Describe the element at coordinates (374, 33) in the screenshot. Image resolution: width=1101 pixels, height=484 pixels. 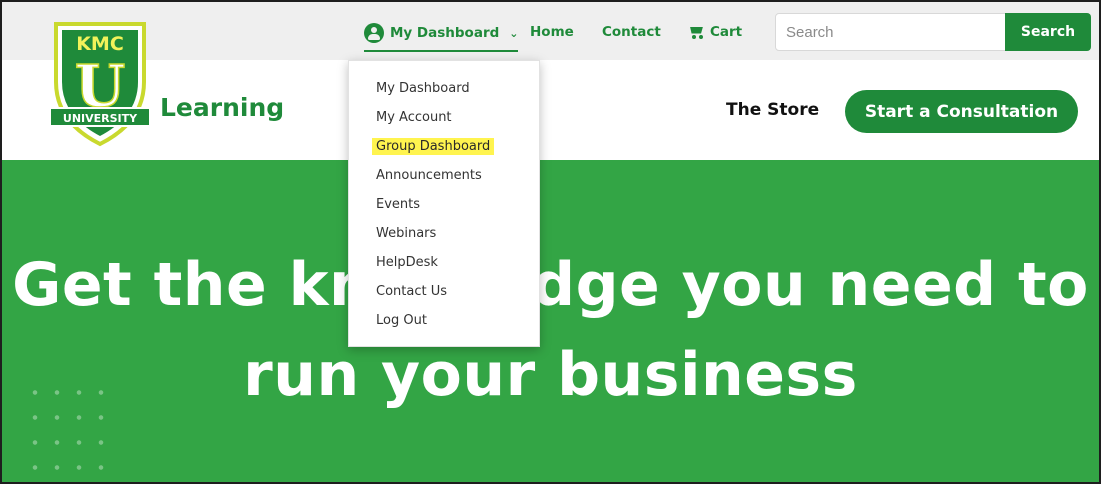
I see `user-icon` at that location.